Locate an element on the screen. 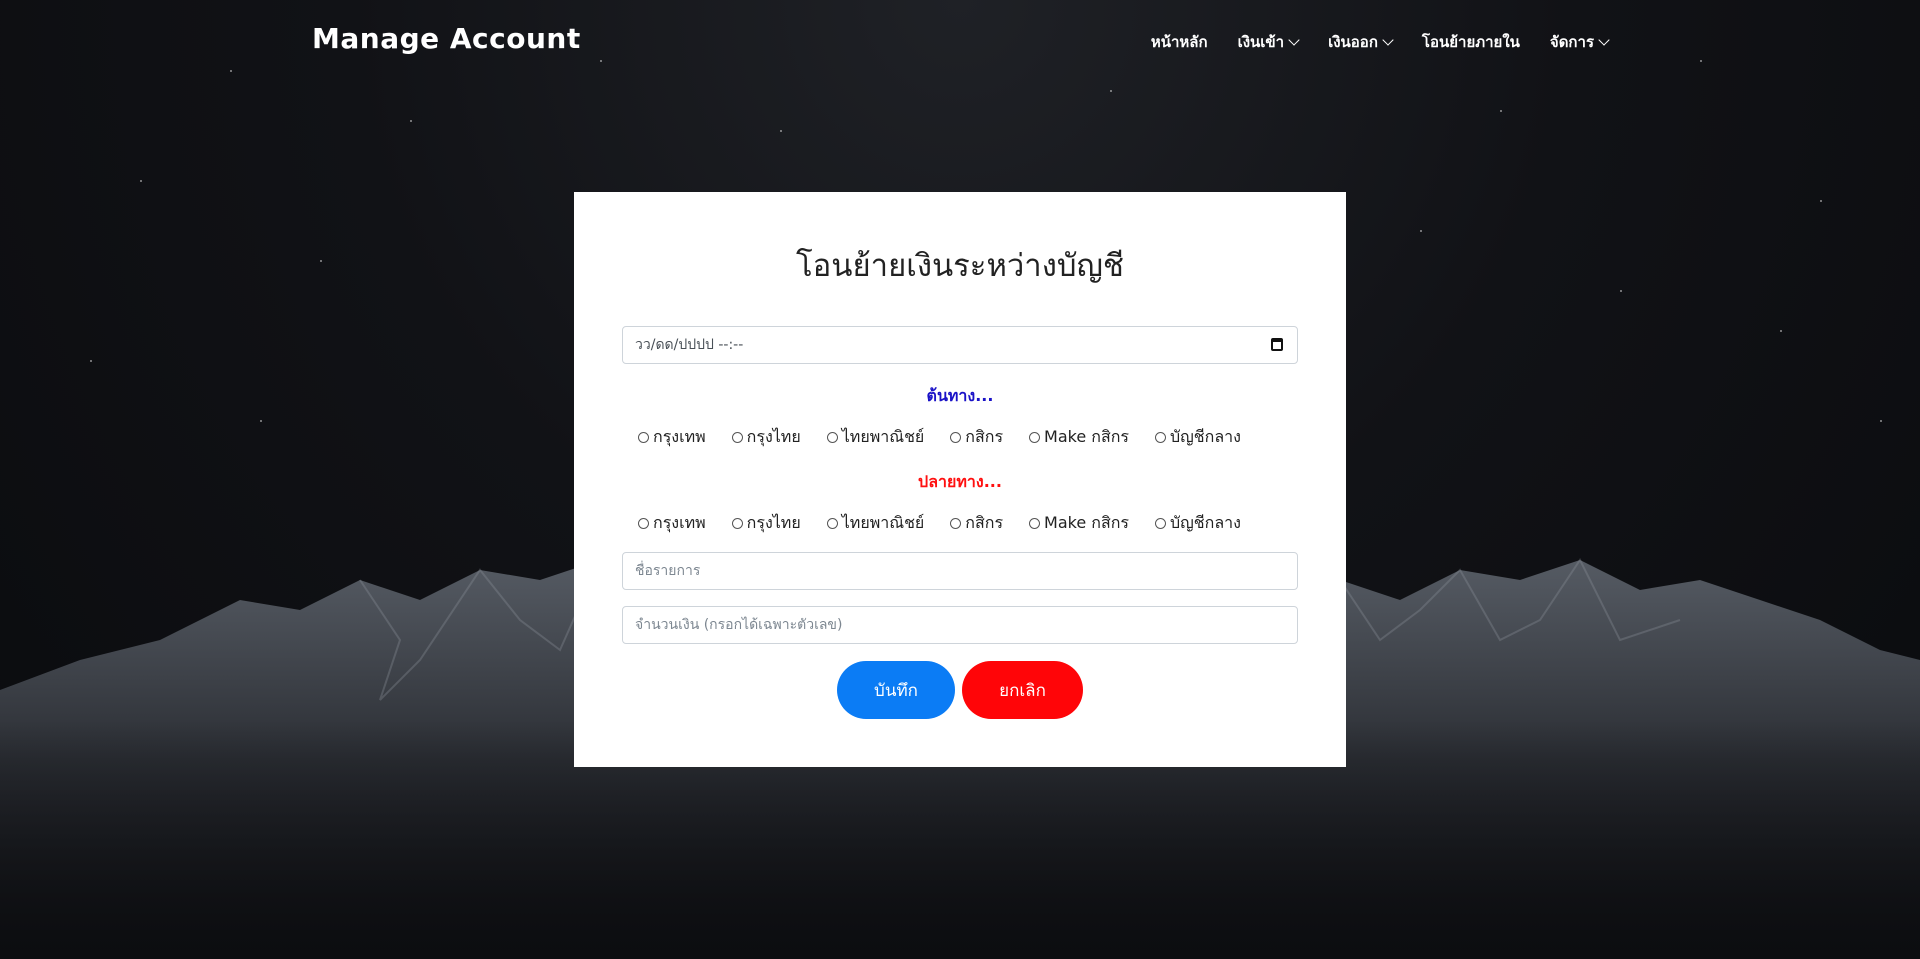 The image size is (1920, 959). destination-option-scb: ไทยพาณิชย์ is located at coordinates (875, 523).